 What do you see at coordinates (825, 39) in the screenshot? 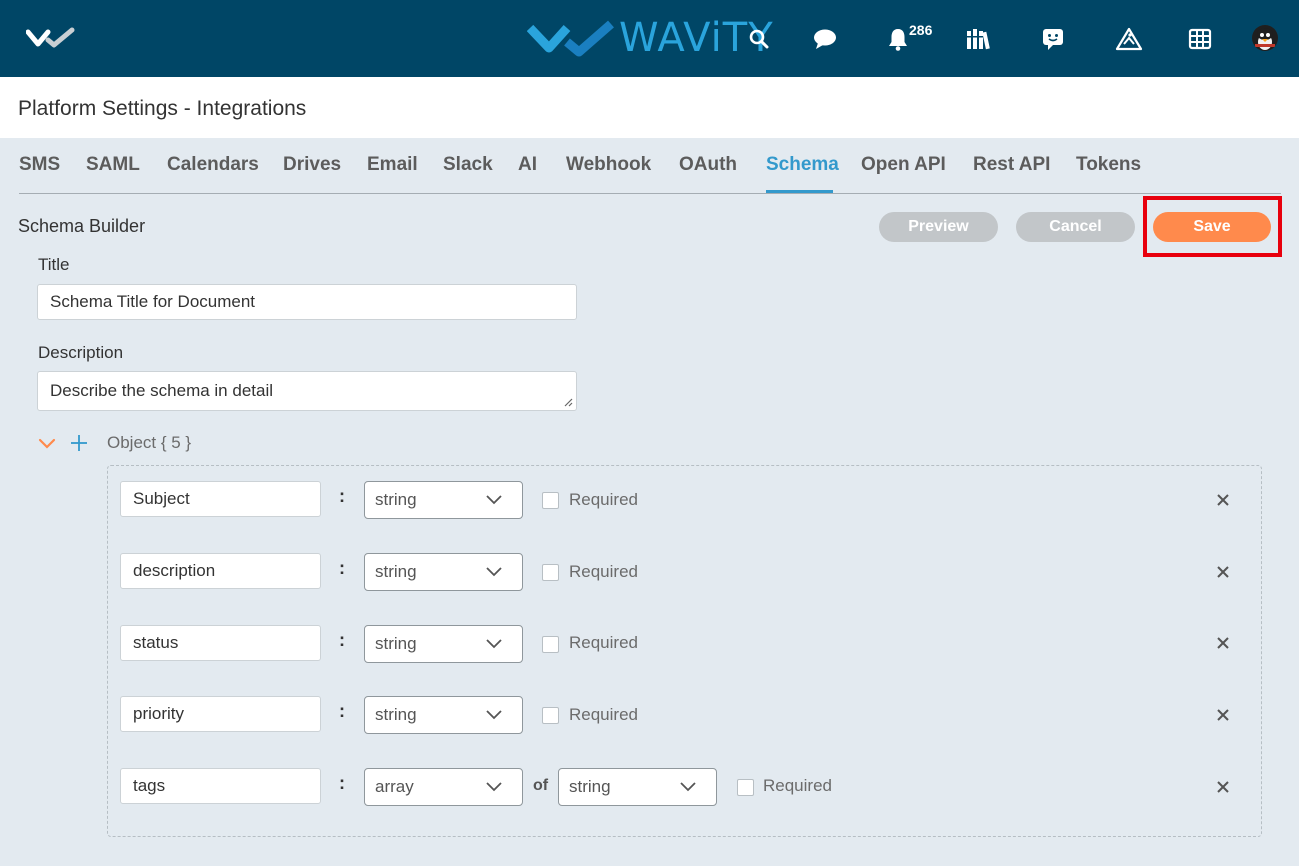
I see `chat-icon` at bounding box center [825, 39].